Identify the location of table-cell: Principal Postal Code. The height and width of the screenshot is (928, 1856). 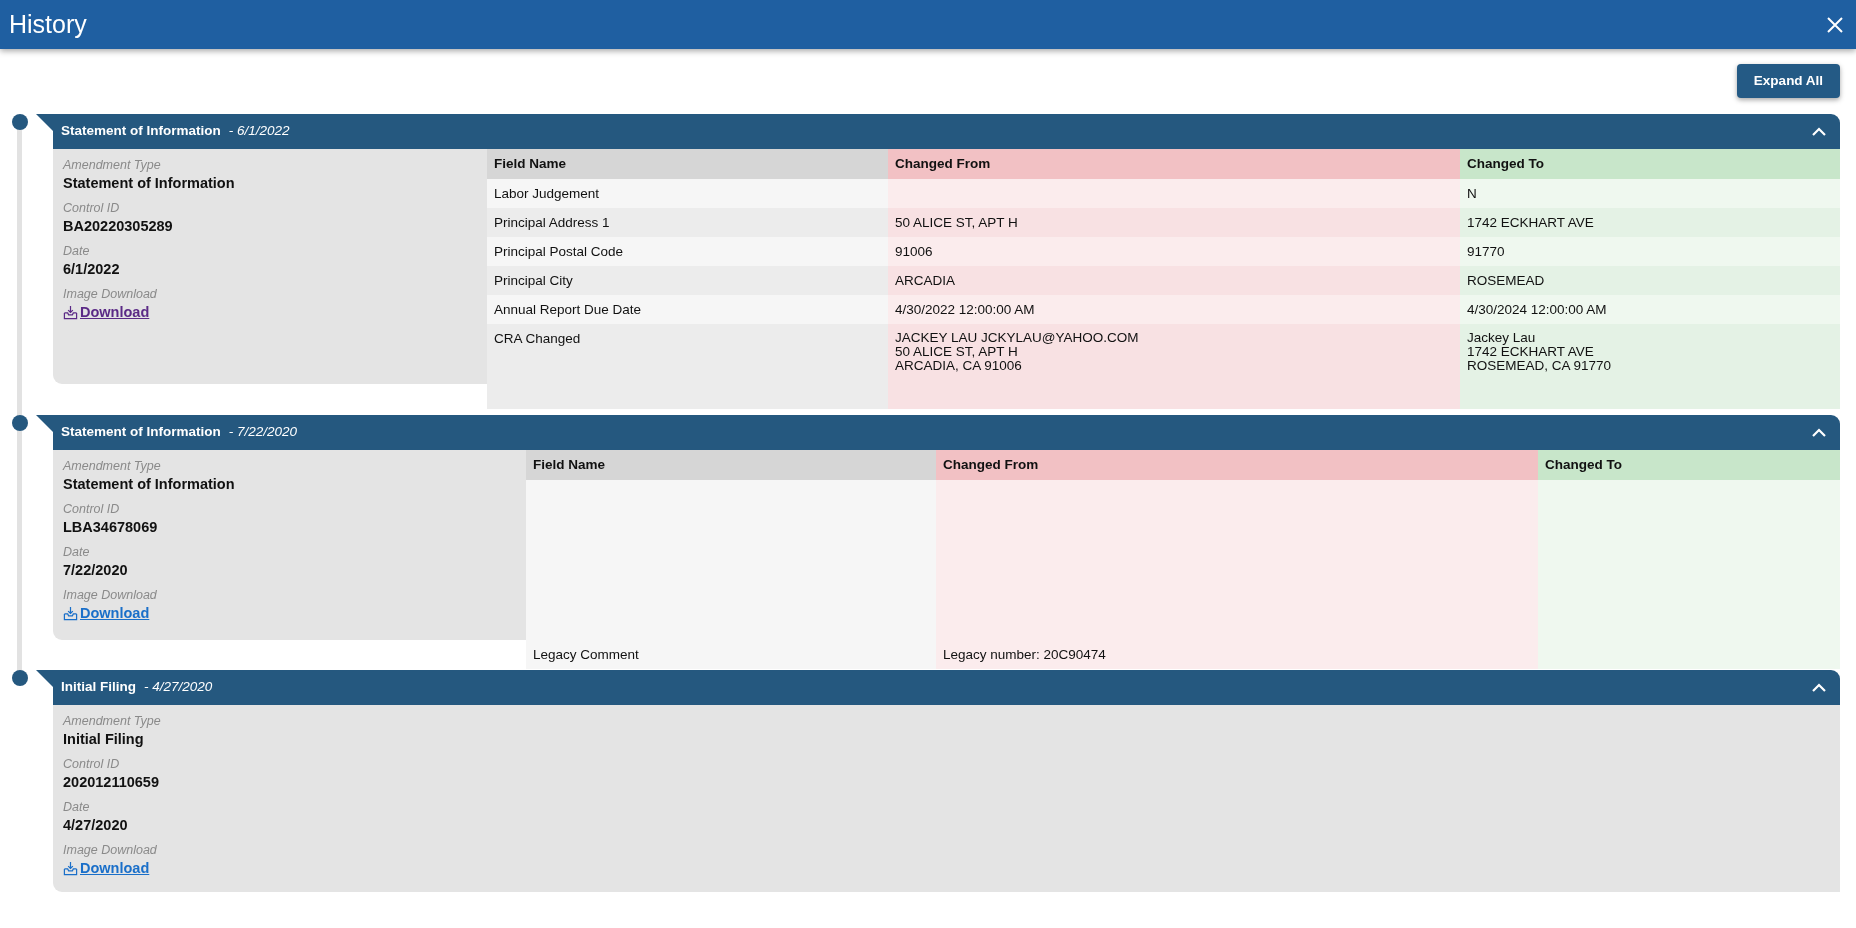
(687, 251).